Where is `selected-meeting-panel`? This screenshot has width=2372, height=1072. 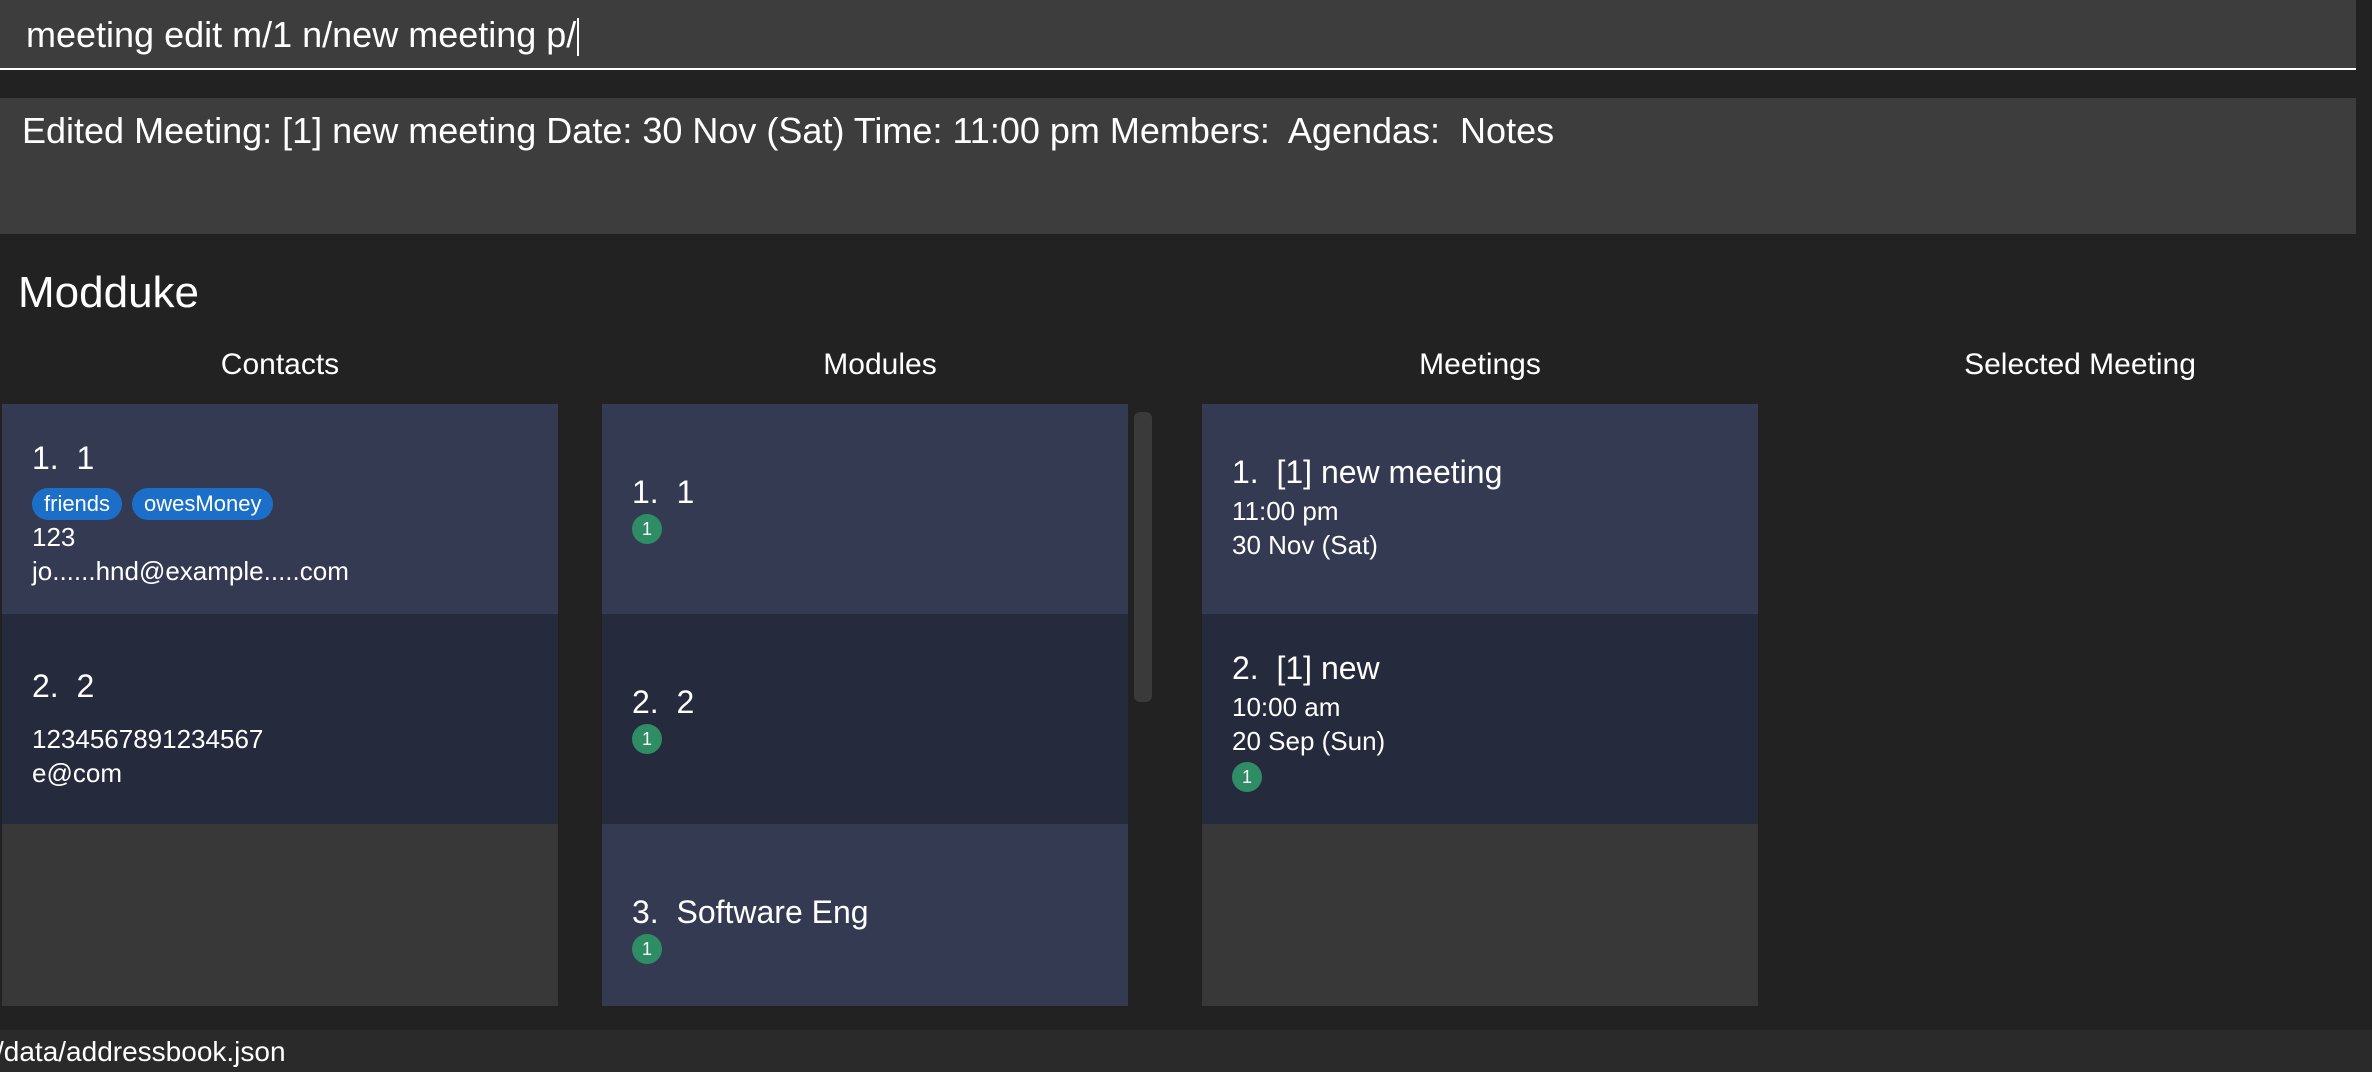 selected-meeting-panel is located at coordinates (2078, 705).